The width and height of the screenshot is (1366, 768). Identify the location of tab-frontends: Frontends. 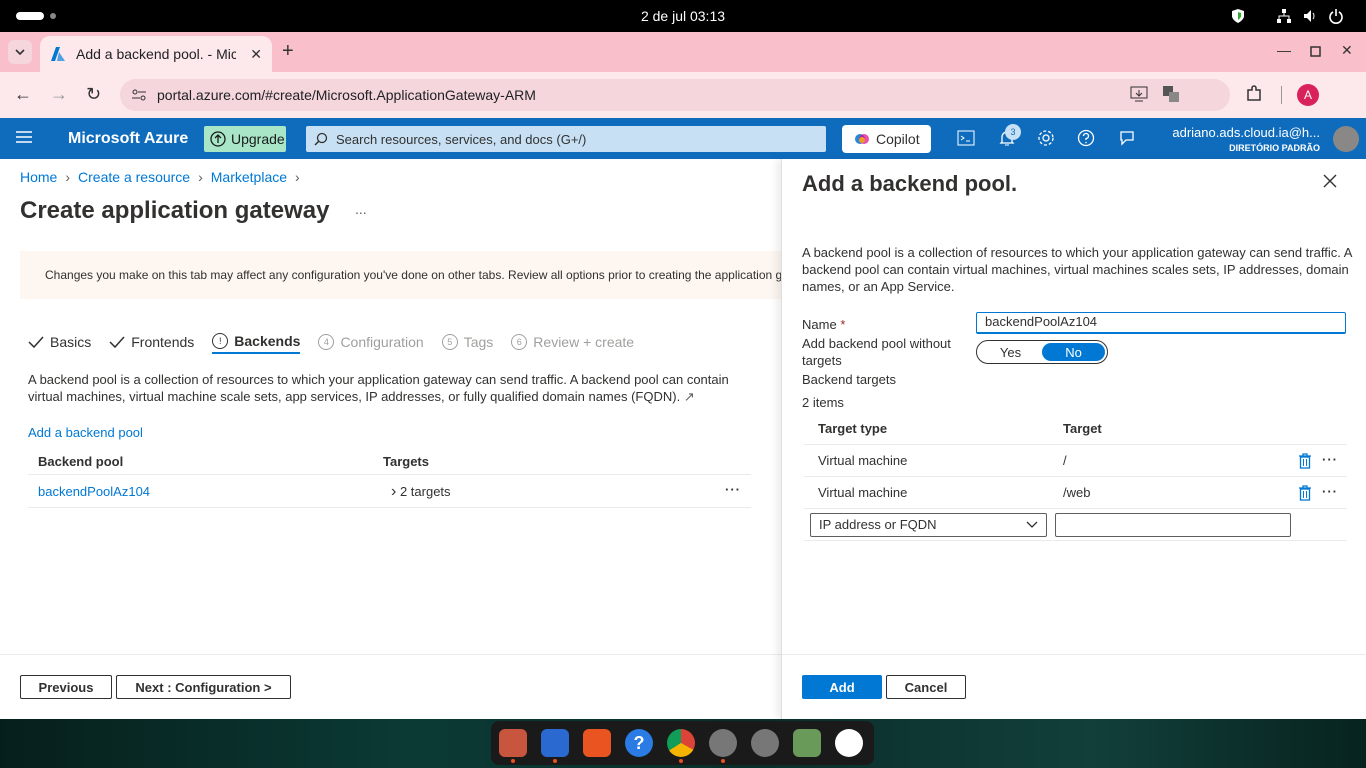
(151, 342).